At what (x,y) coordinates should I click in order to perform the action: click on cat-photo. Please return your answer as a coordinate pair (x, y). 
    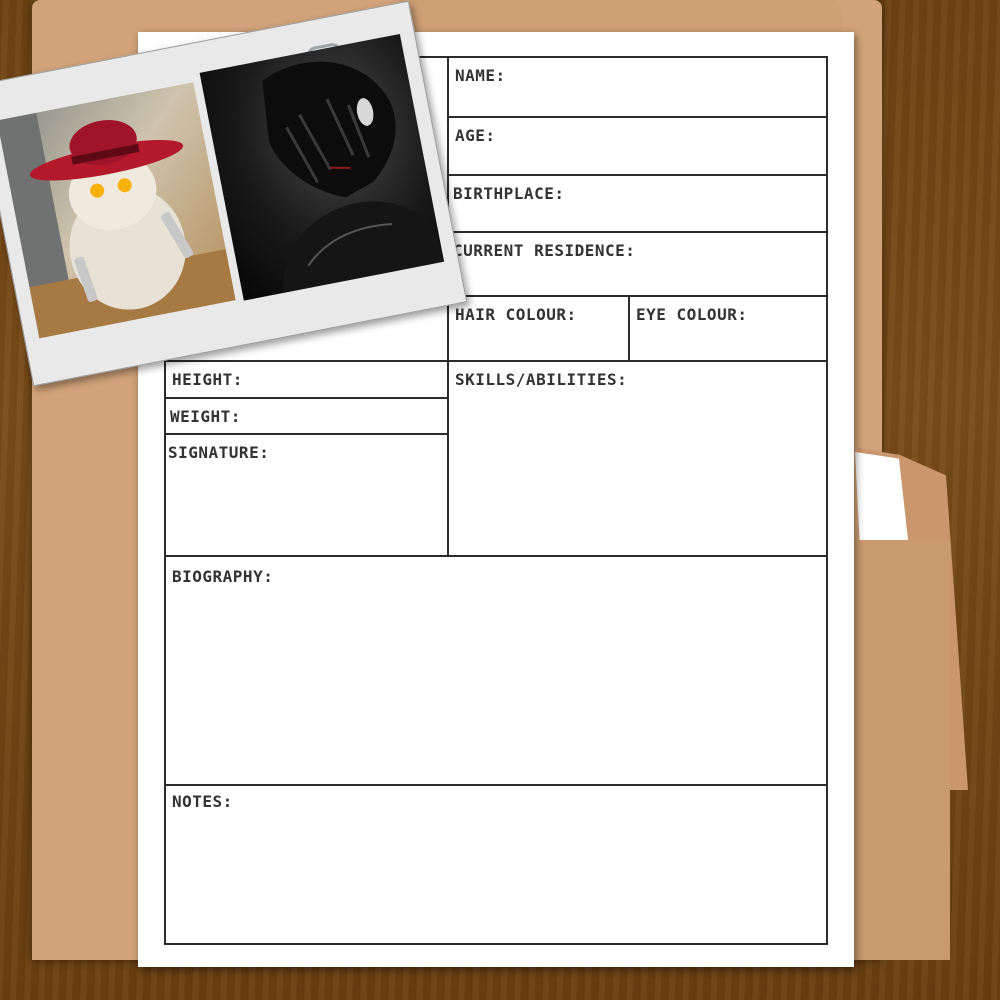
    Looking at the image, I should click on (118, 210).